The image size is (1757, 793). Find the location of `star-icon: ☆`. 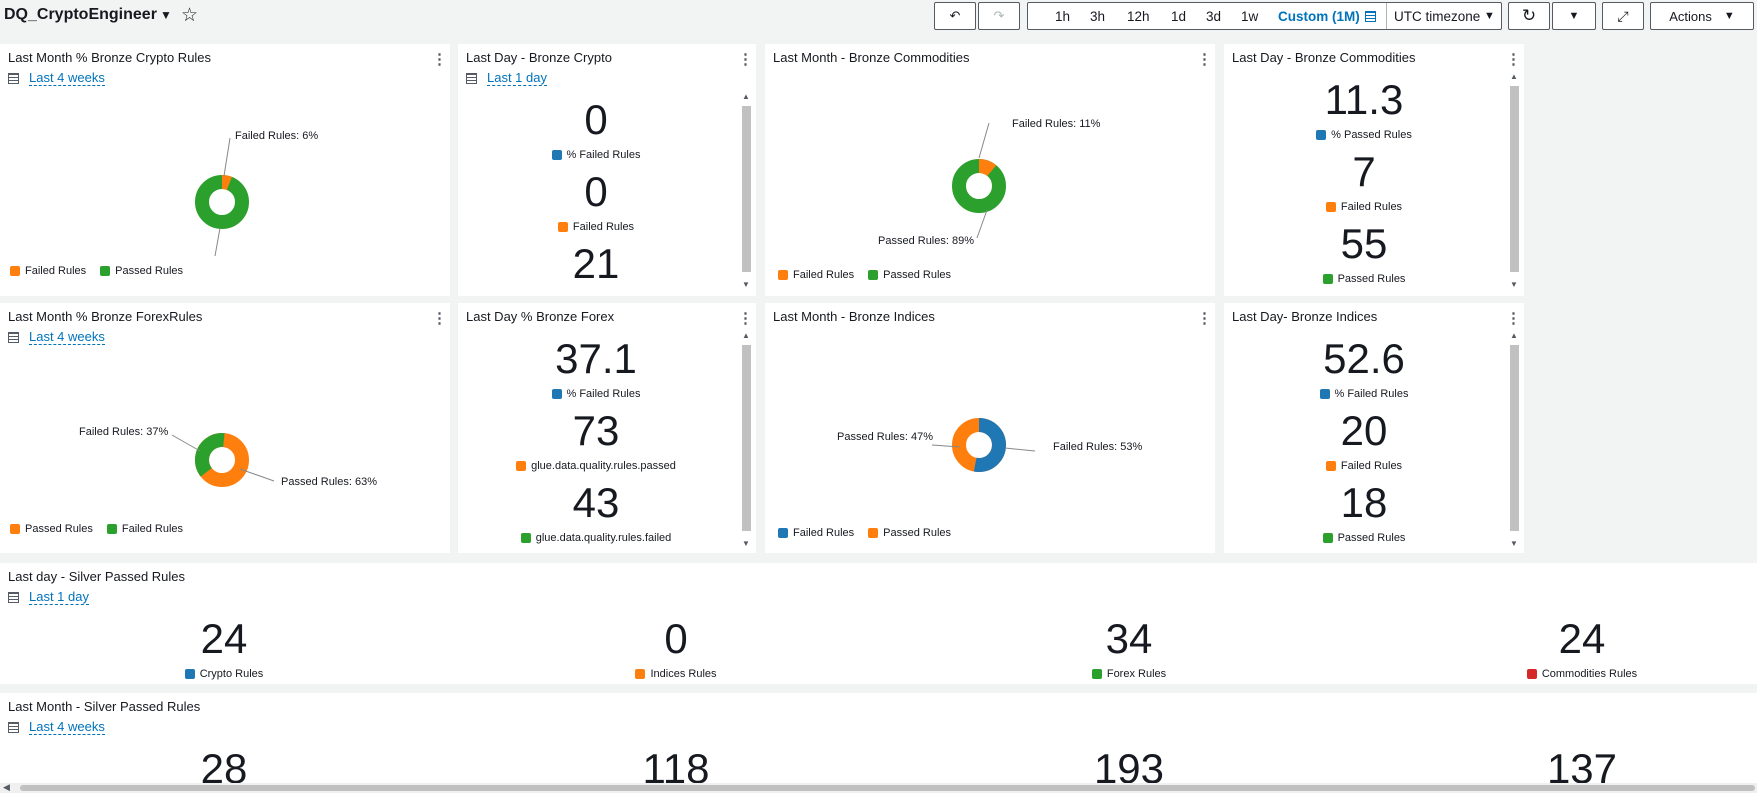

star-icon: ☆ is located at coordinates (189, 15).